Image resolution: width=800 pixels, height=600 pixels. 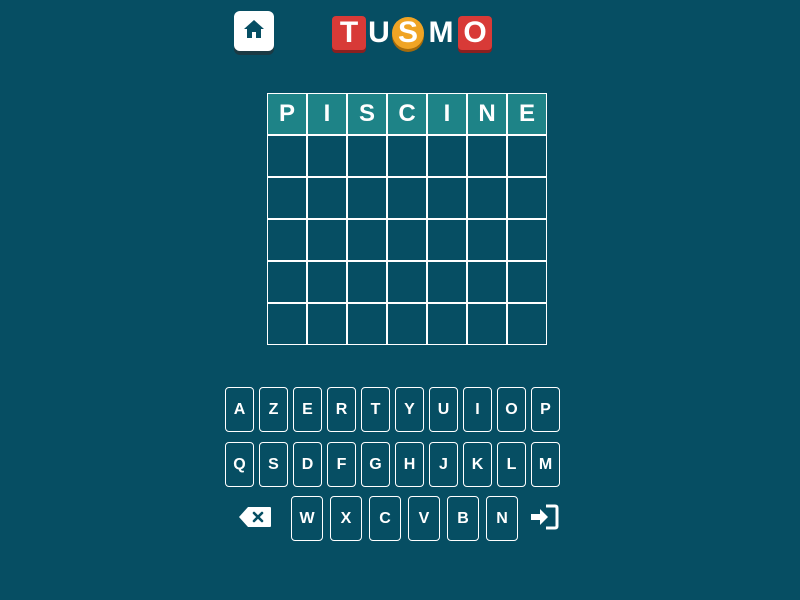 I want to click on backspace-icon, so click(x=255, y=519).